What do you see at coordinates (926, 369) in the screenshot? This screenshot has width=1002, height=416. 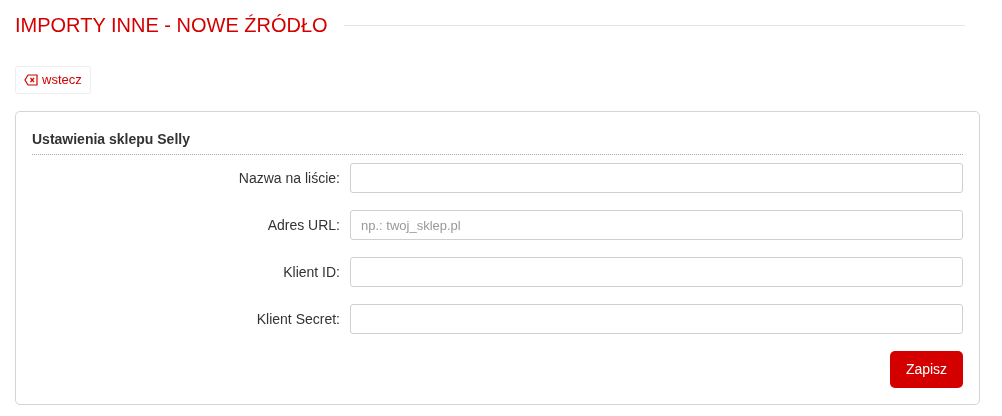 I see `save-button: Zapisz` at bounding box center [926, 369].